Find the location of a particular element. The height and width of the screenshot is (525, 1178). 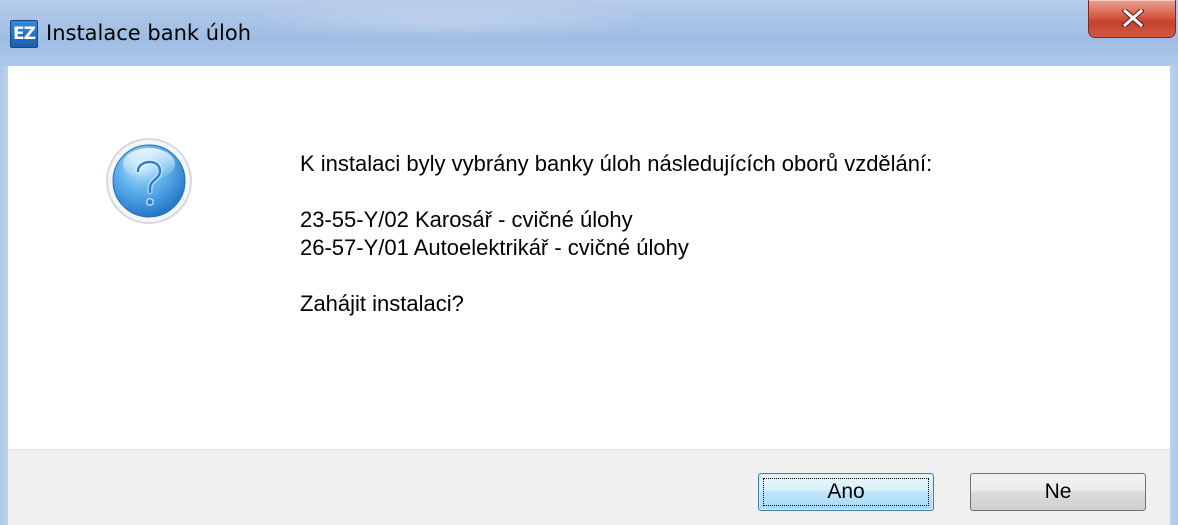

window-frame-right is located at coordinates (1174, 295).